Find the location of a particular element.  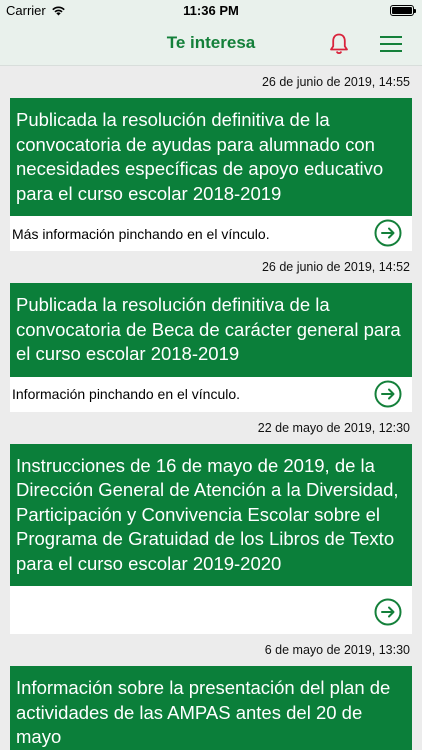

news-footer: Información pinchando en el vínculo. is located at coordinates (211, 394).